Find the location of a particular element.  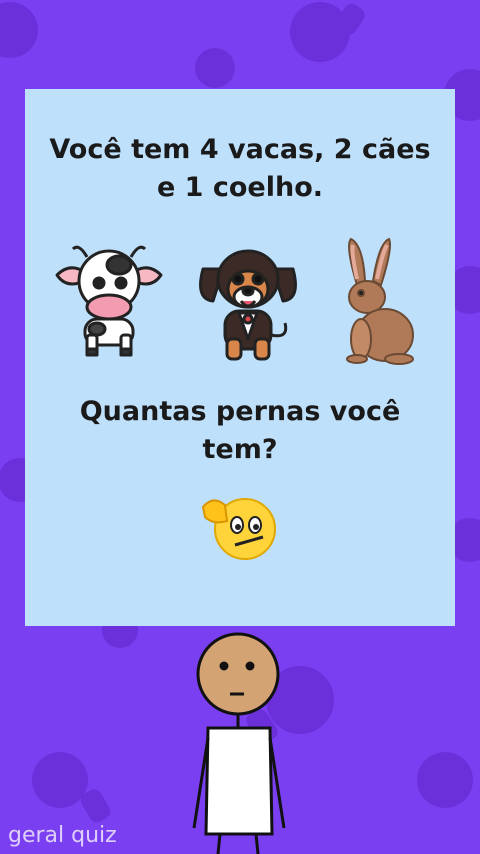

question-line-1: Você tem 4 vacas, 2 cães is located at coordinates (240, 149).